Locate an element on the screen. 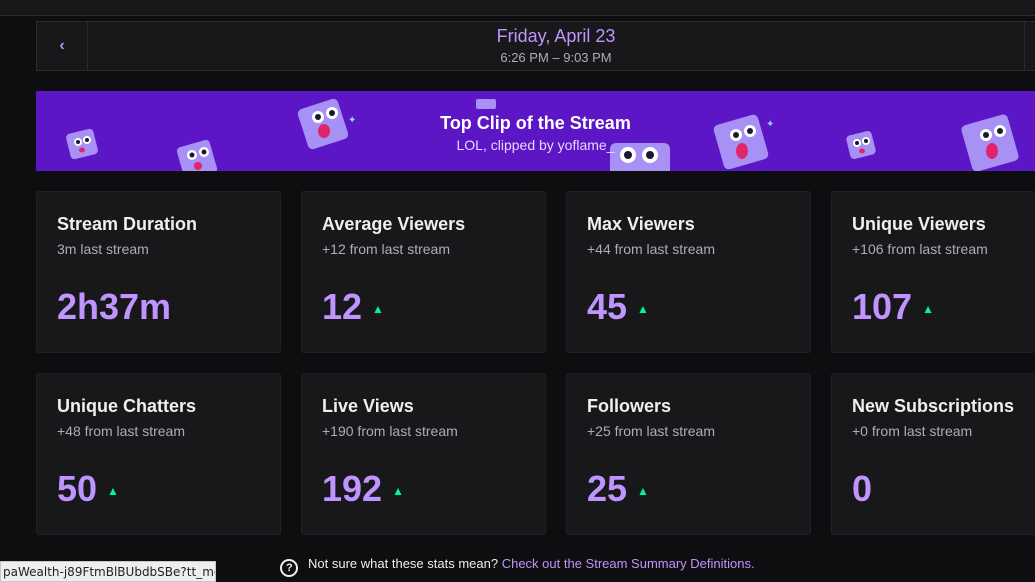  stat-delta: +190 from last stream is located at coordinates (390, 431).